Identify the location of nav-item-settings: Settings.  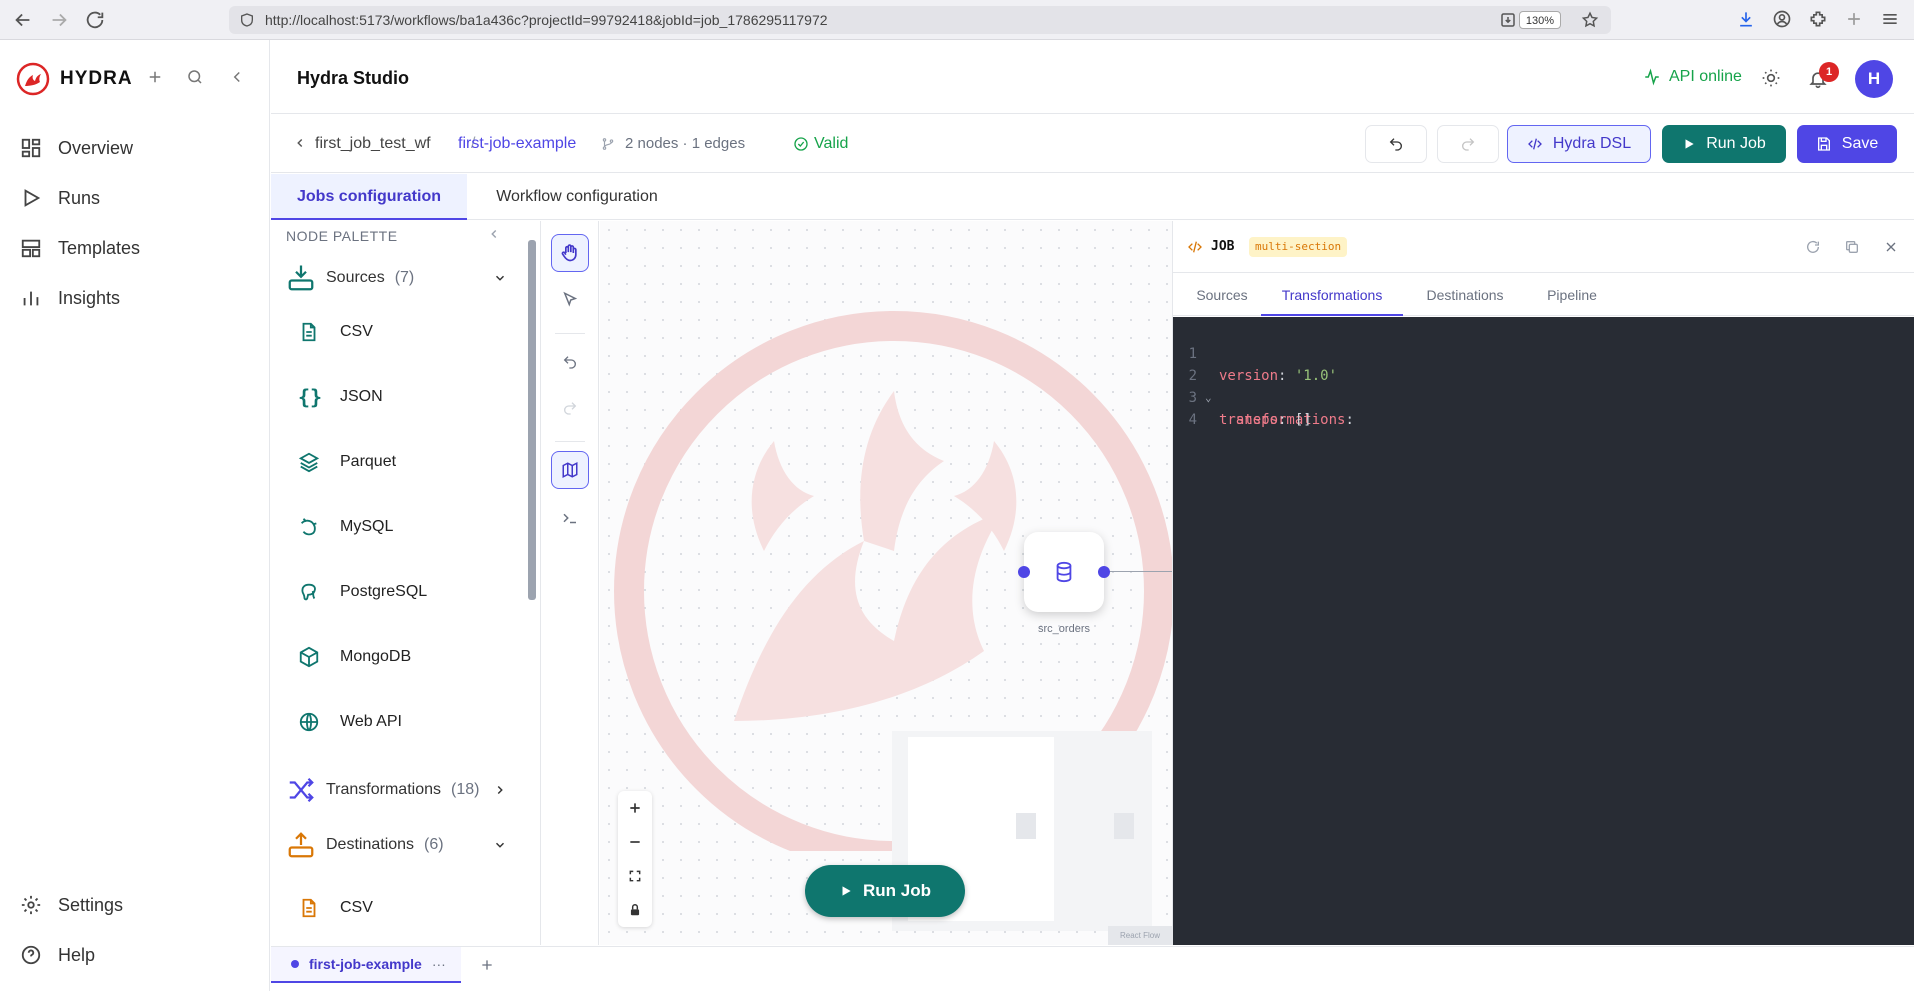
(71, 905).